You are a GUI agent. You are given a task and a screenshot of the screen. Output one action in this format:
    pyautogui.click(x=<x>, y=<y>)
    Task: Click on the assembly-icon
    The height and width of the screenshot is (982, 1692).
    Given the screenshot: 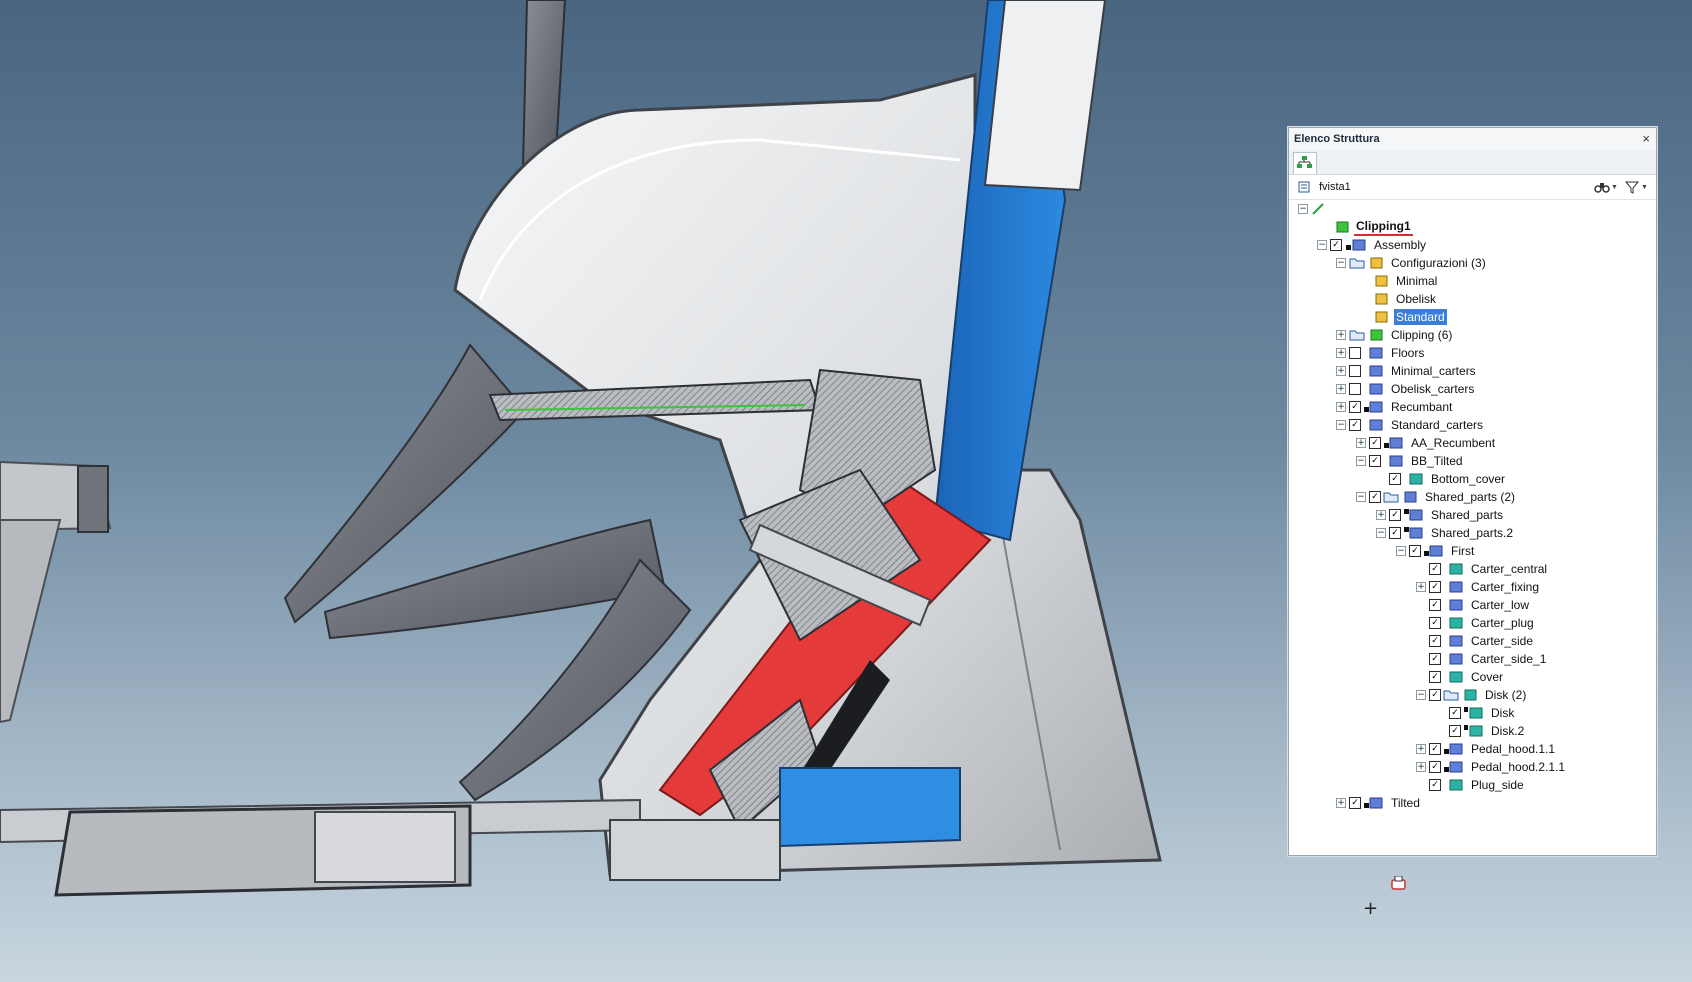 What is the action you would take?
    pyautogui.click(x=1376, y=353)
    